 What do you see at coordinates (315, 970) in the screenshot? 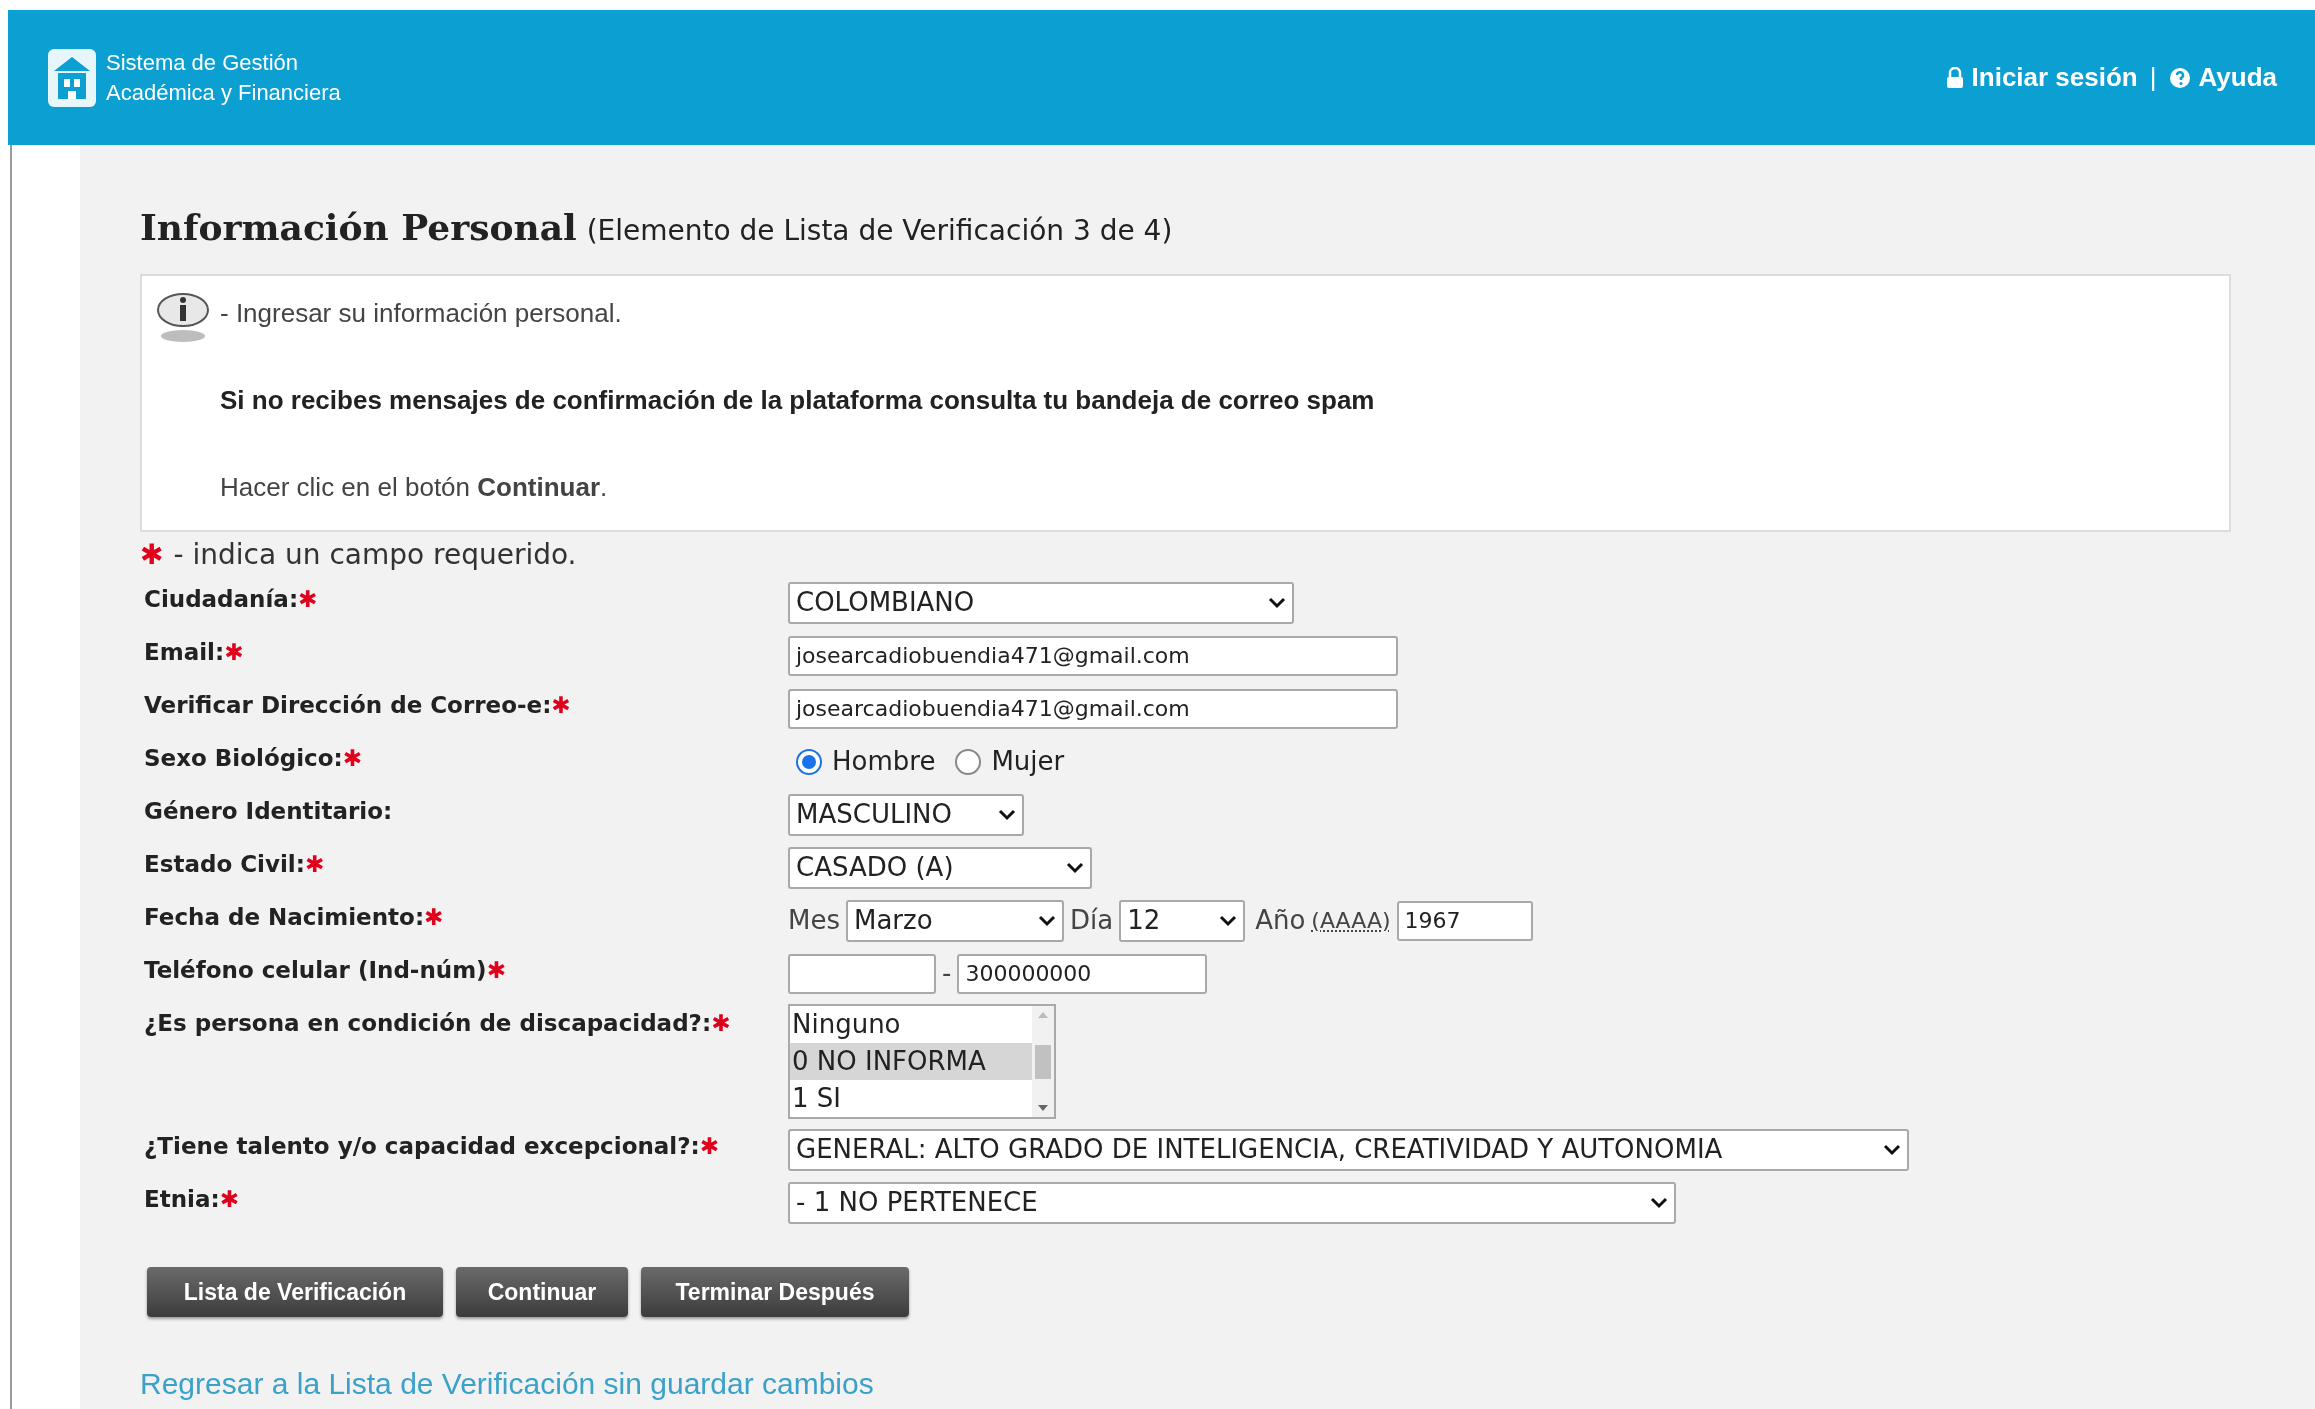
I see `field-label: Teléfono celular (Ind-núm)` at bounding box center [315, 970].